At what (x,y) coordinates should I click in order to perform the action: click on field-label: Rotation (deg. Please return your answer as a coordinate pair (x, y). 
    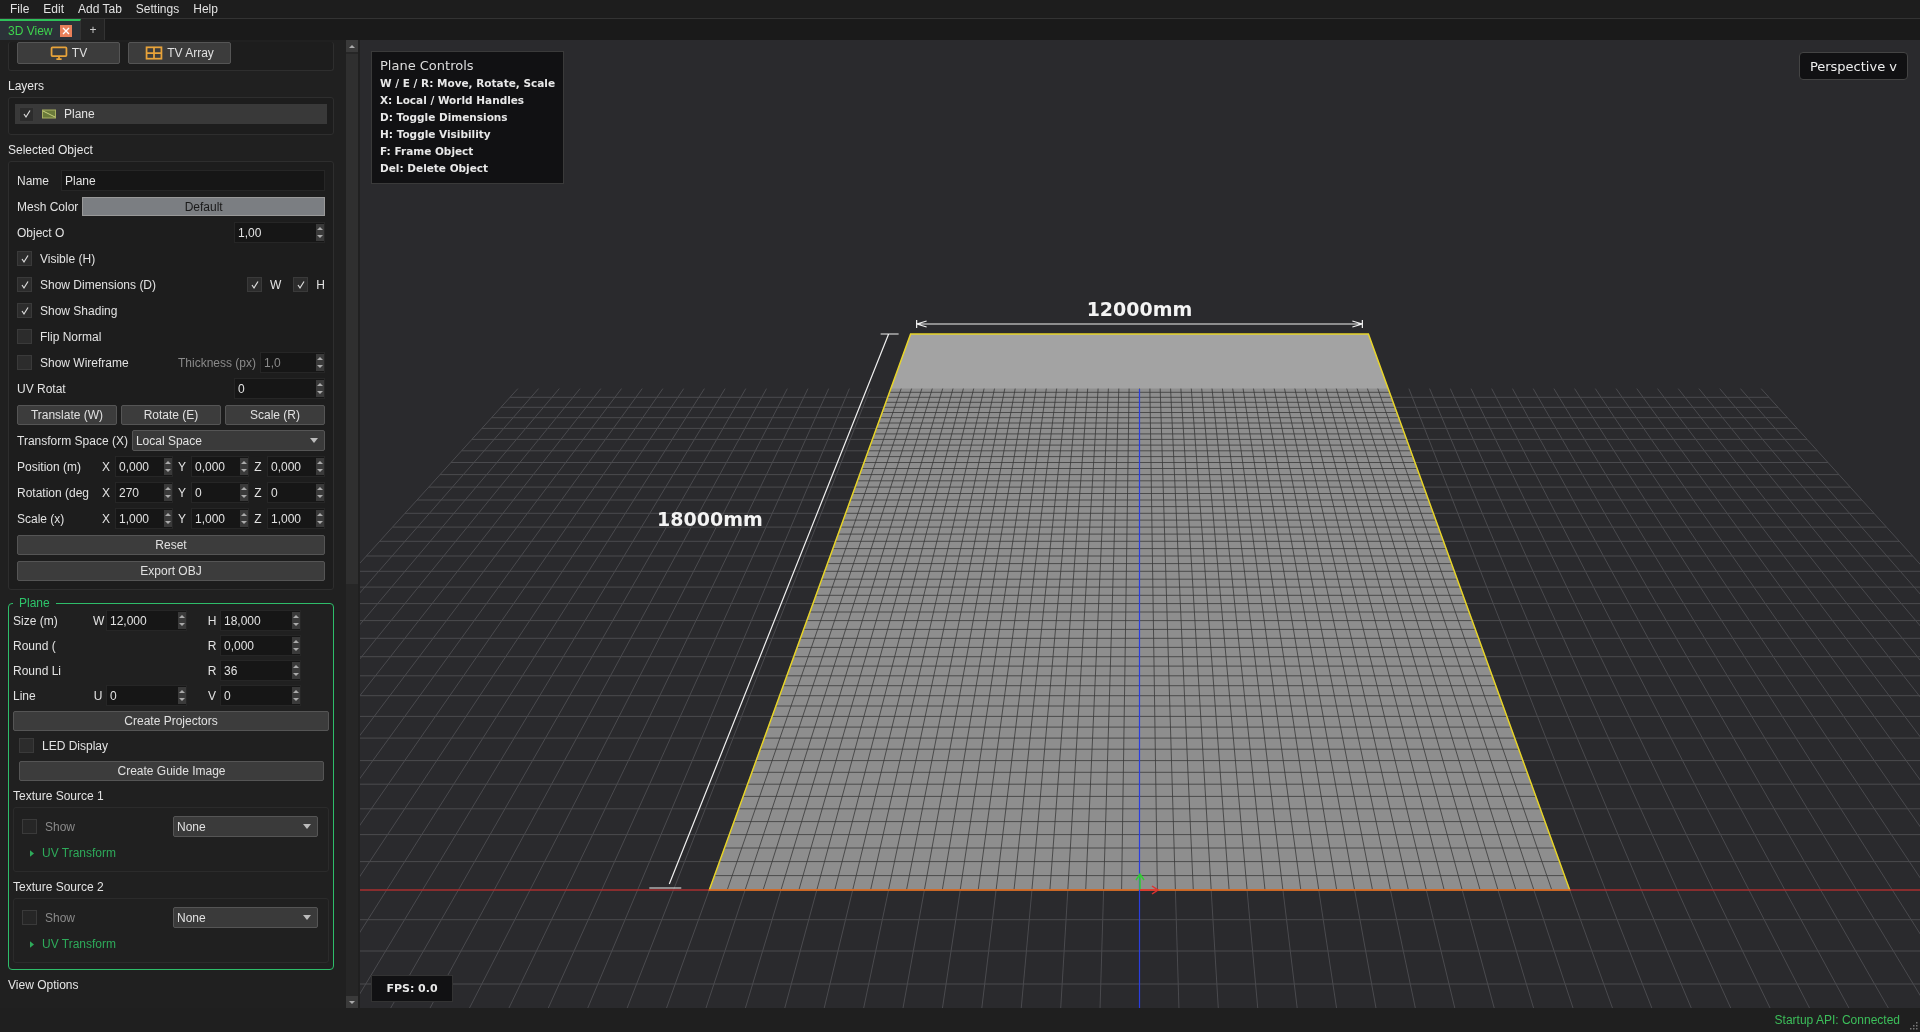
    Looking at the image, I should click on (54, 492).